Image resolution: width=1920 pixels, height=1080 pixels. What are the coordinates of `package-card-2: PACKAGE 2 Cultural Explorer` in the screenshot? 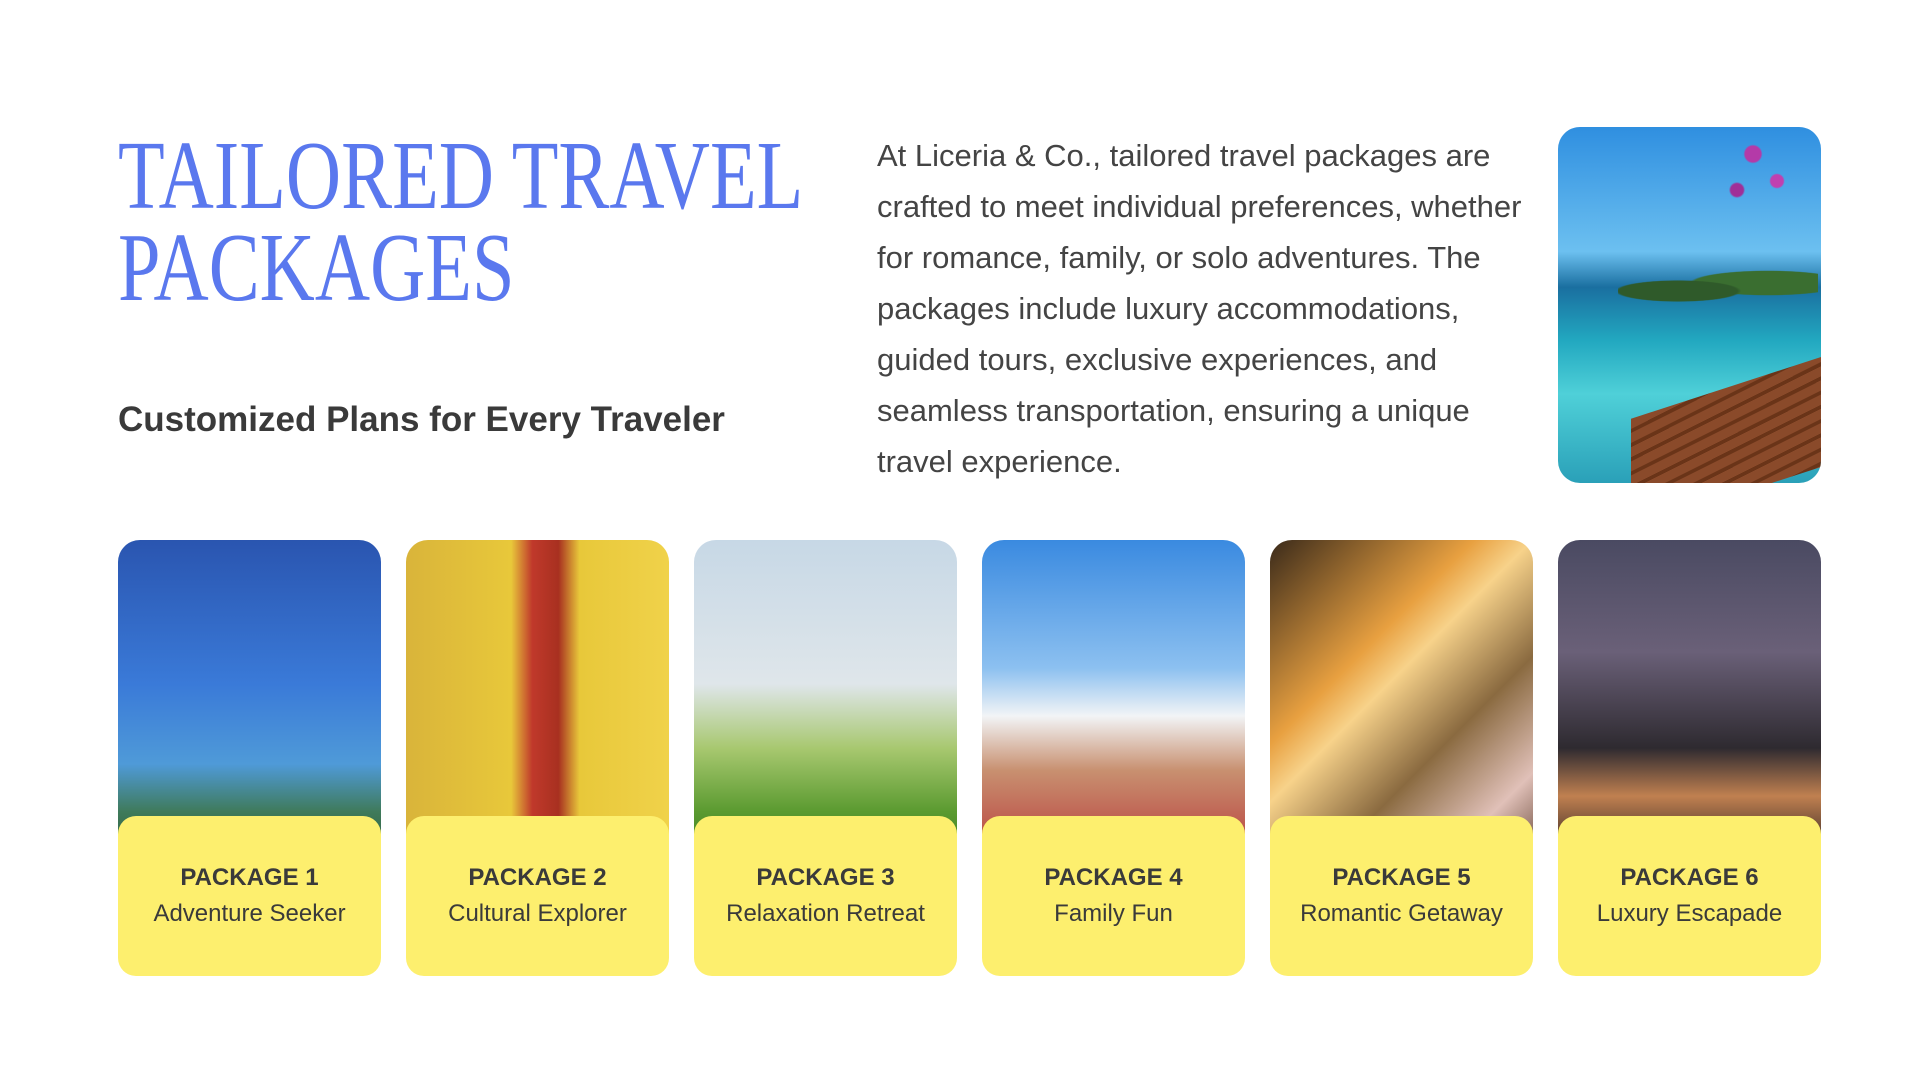 It's located at (537, 758).